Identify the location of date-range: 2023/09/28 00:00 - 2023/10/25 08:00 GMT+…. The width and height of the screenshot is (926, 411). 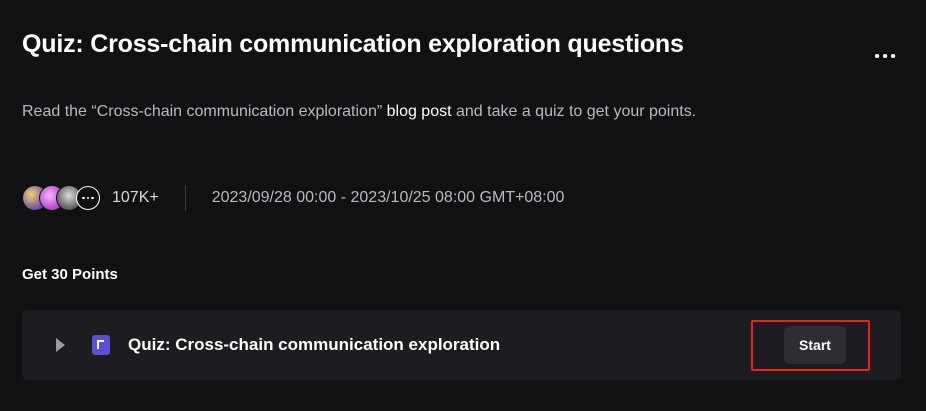
(388, 197).